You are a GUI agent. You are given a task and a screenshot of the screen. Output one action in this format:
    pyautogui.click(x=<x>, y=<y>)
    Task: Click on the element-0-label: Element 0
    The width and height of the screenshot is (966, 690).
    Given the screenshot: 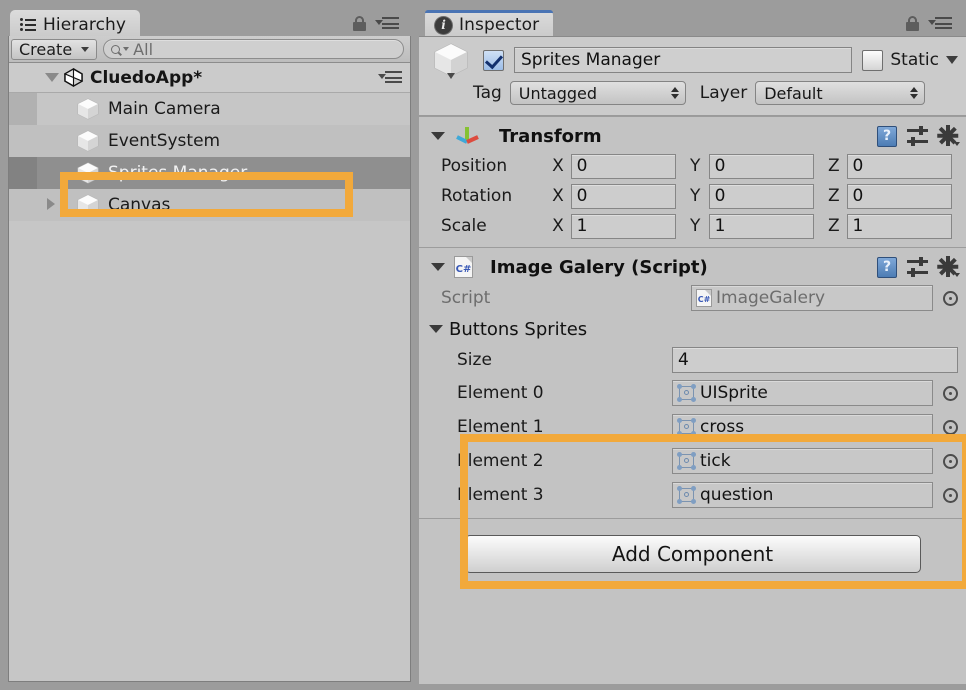 What is the action you would take?
    pyautogui.click(x=500, y=393)
    